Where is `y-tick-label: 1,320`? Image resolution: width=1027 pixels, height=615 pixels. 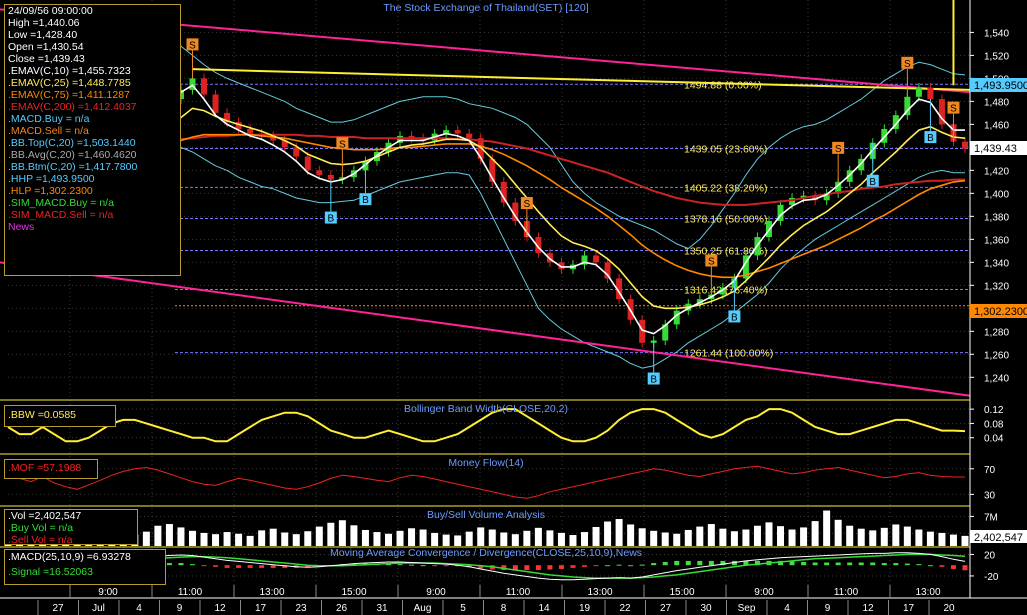 y-tick-label: 1,320 is located at coordinates (996, 286).